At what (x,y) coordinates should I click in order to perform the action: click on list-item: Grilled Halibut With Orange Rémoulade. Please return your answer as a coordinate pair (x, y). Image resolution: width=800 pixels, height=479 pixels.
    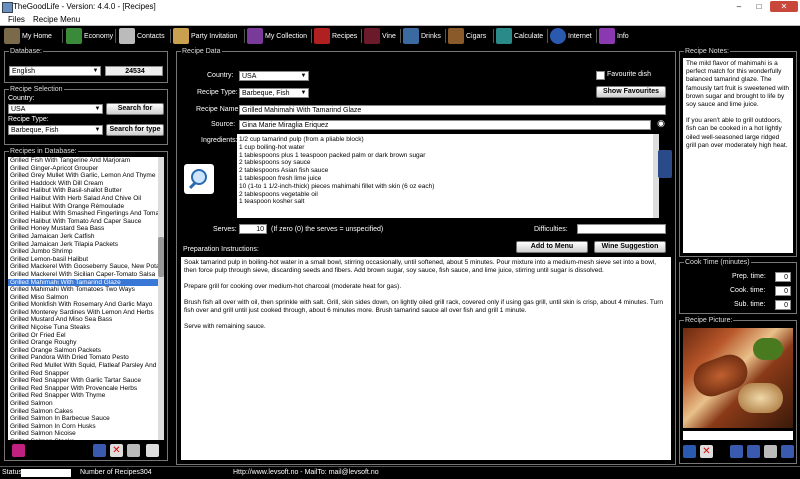
    Looking at the image, I should click on (83, 207).